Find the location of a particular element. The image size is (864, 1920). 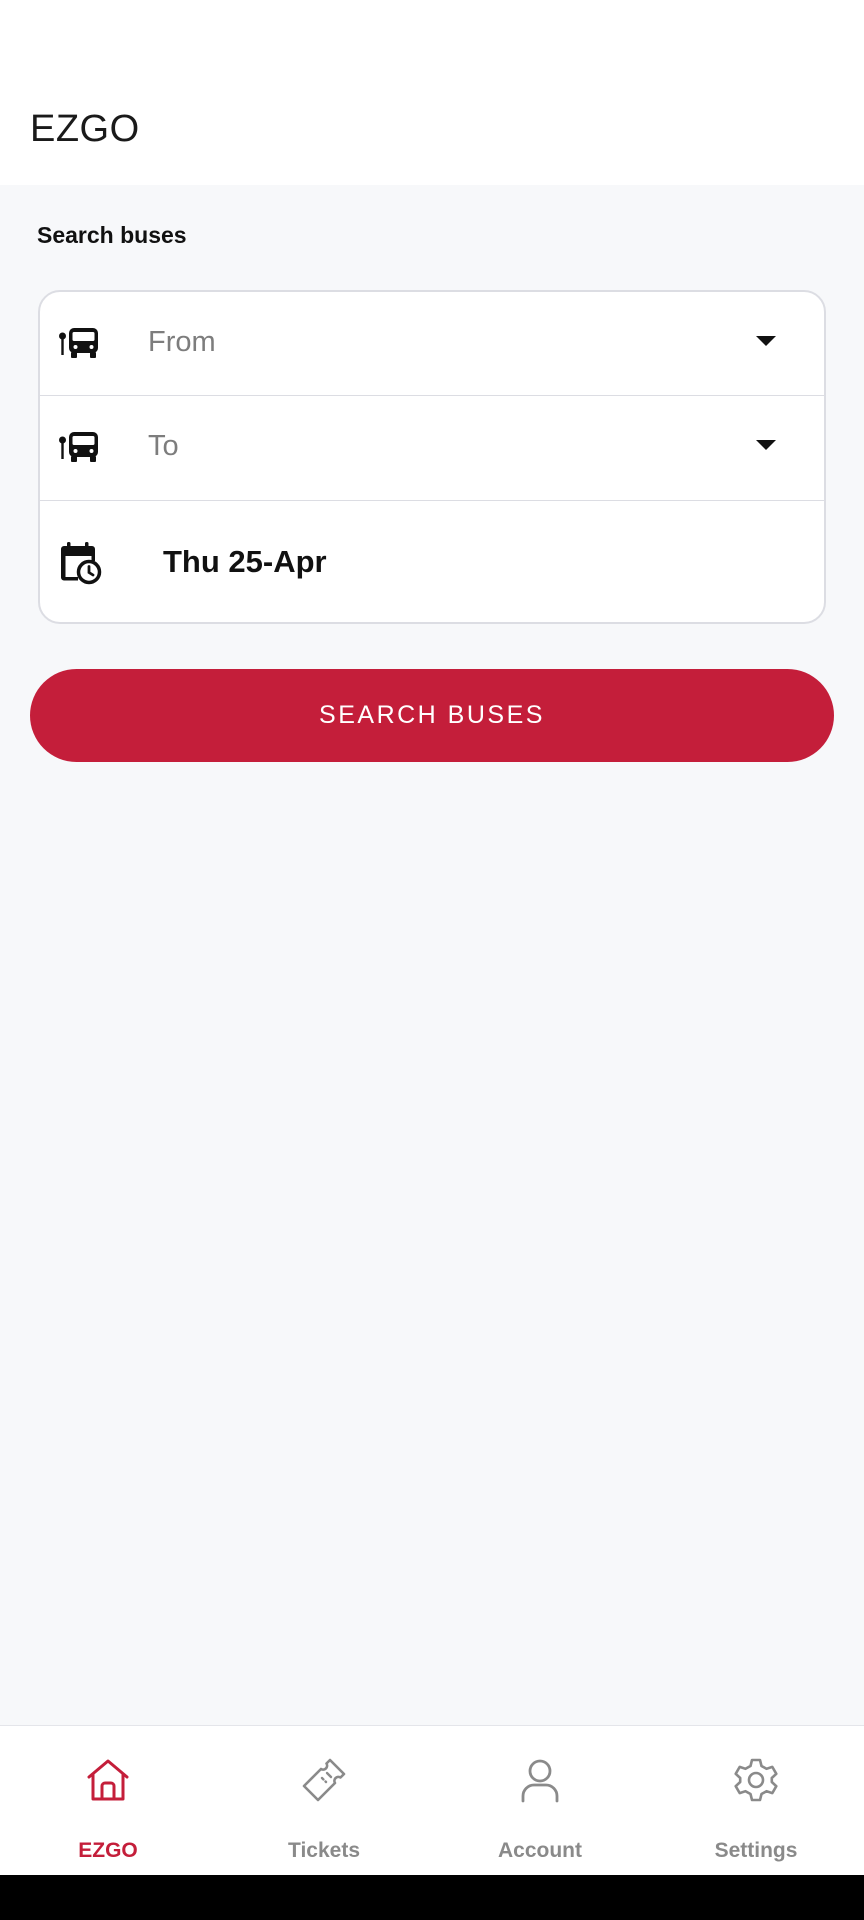

from-placeholder: From is located at coordinates (182, 342).